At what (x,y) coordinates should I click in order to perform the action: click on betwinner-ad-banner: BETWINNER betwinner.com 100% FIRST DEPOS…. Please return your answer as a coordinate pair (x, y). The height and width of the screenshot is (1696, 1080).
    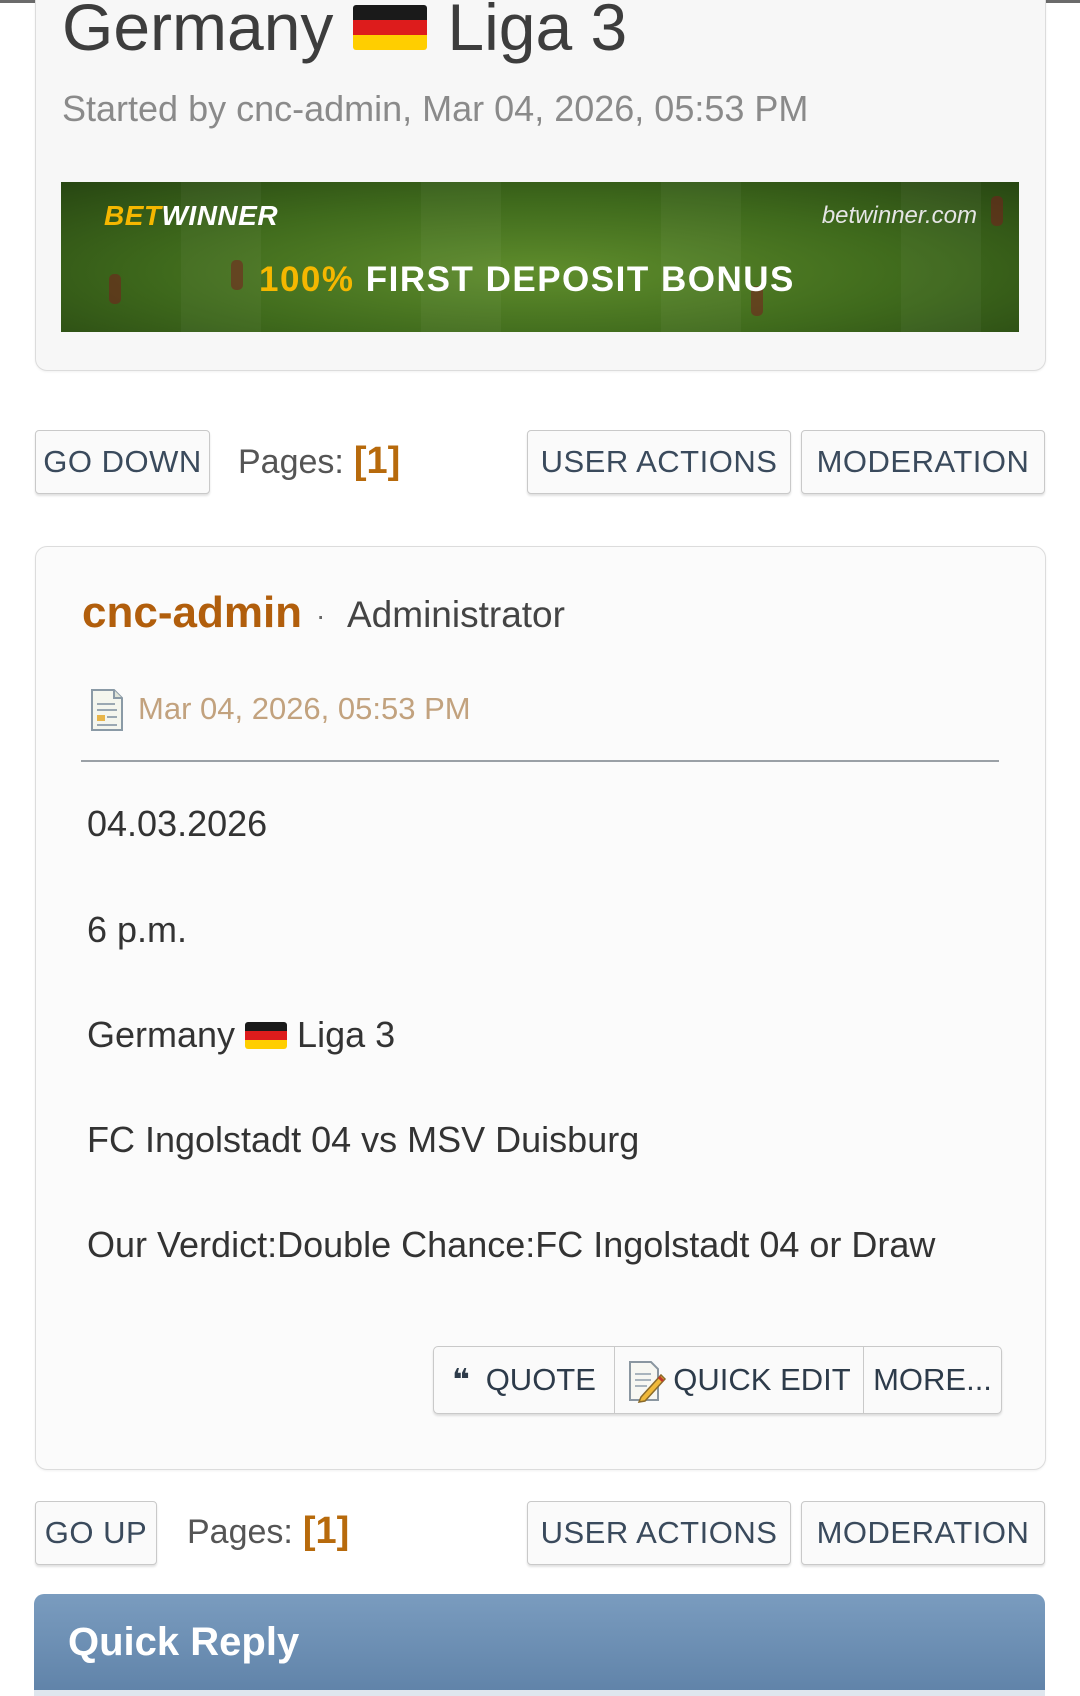
    Looking at the image, I should click on (540, 257).